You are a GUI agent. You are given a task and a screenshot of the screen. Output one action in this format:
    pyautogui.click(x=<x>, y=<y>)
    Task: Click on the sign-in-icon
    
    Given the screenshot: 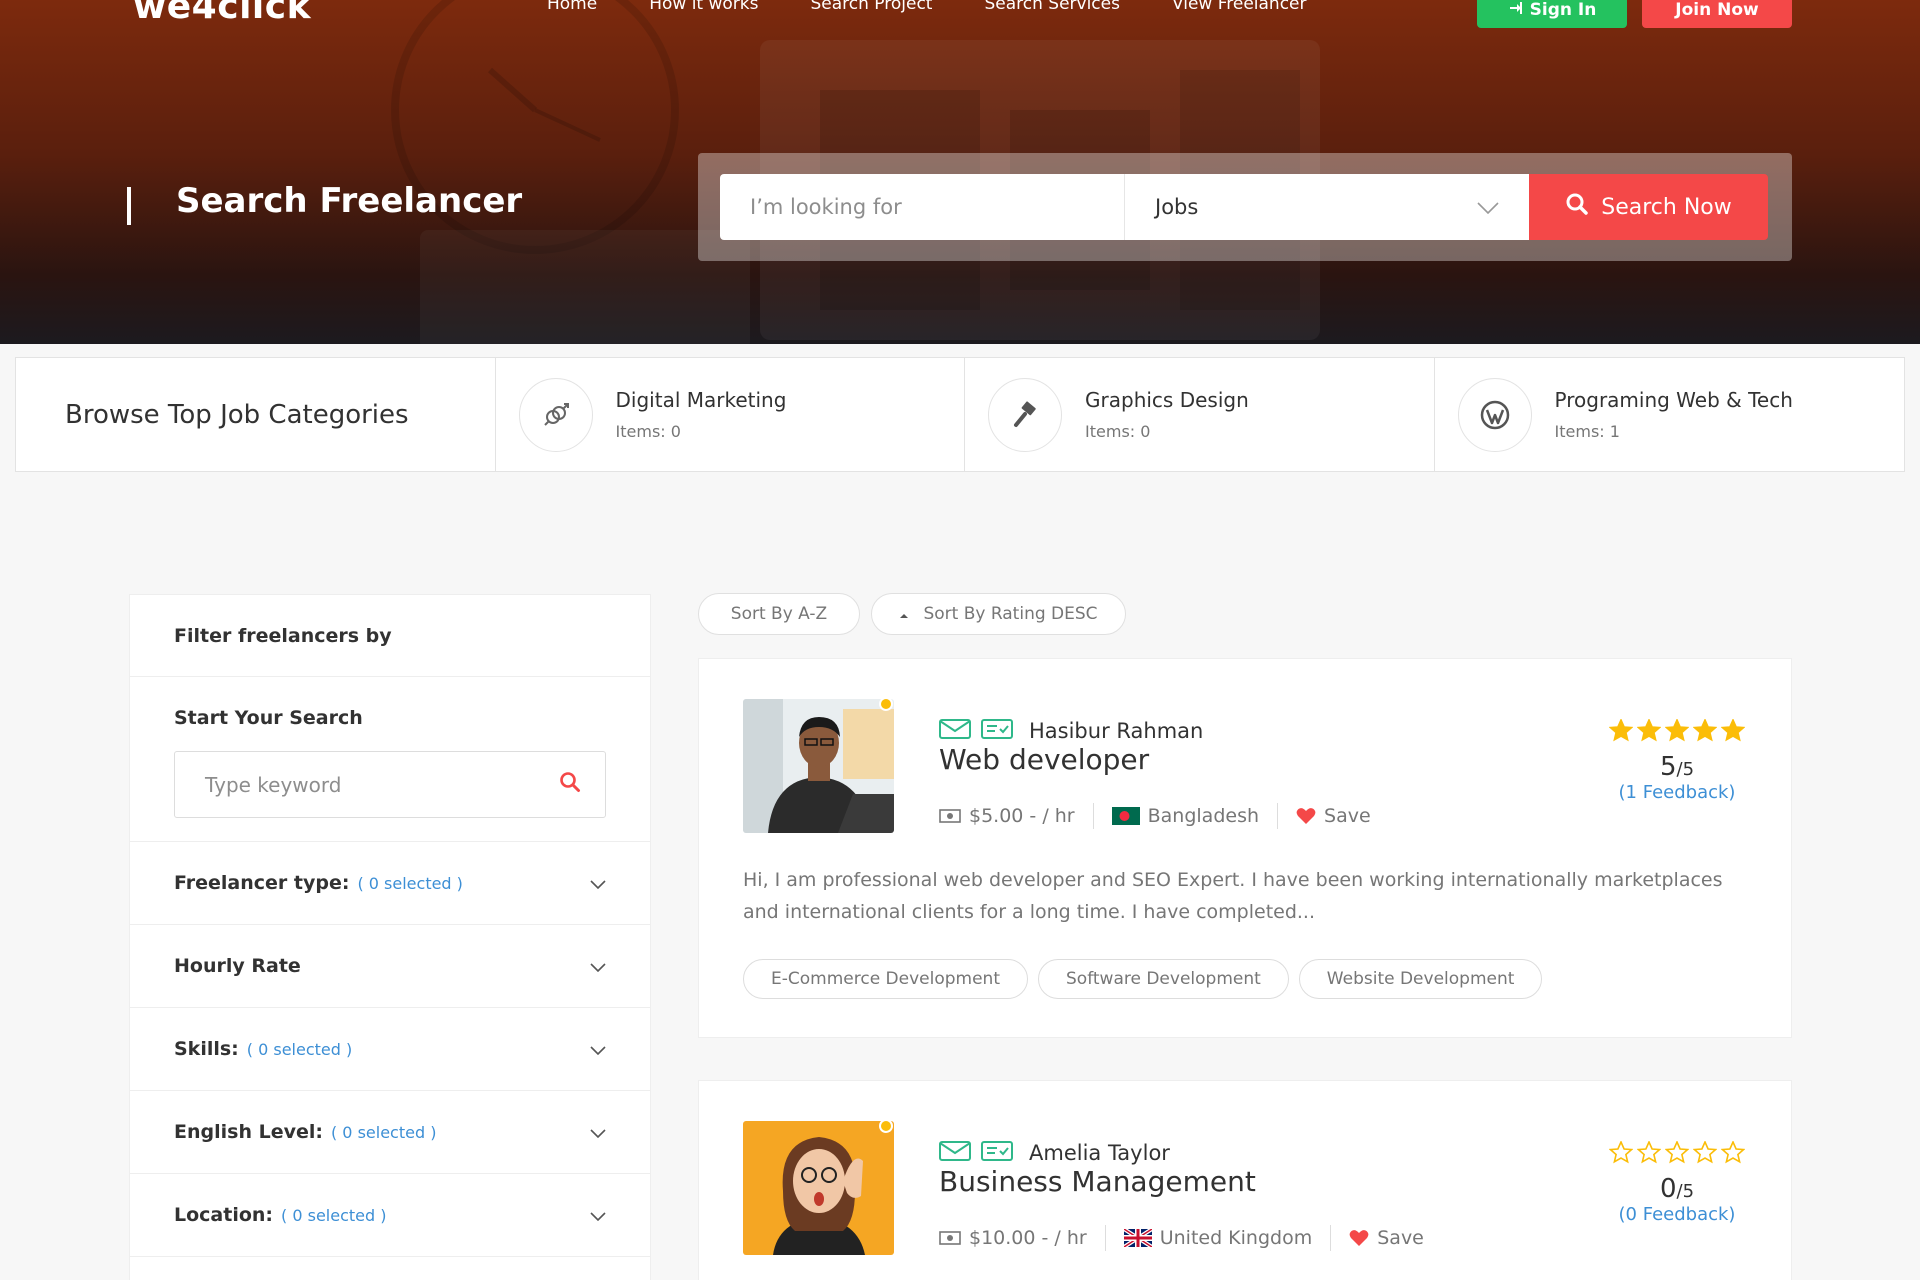 What is the action you would take?
    pyautogui.click(x=1516, y=10)
    